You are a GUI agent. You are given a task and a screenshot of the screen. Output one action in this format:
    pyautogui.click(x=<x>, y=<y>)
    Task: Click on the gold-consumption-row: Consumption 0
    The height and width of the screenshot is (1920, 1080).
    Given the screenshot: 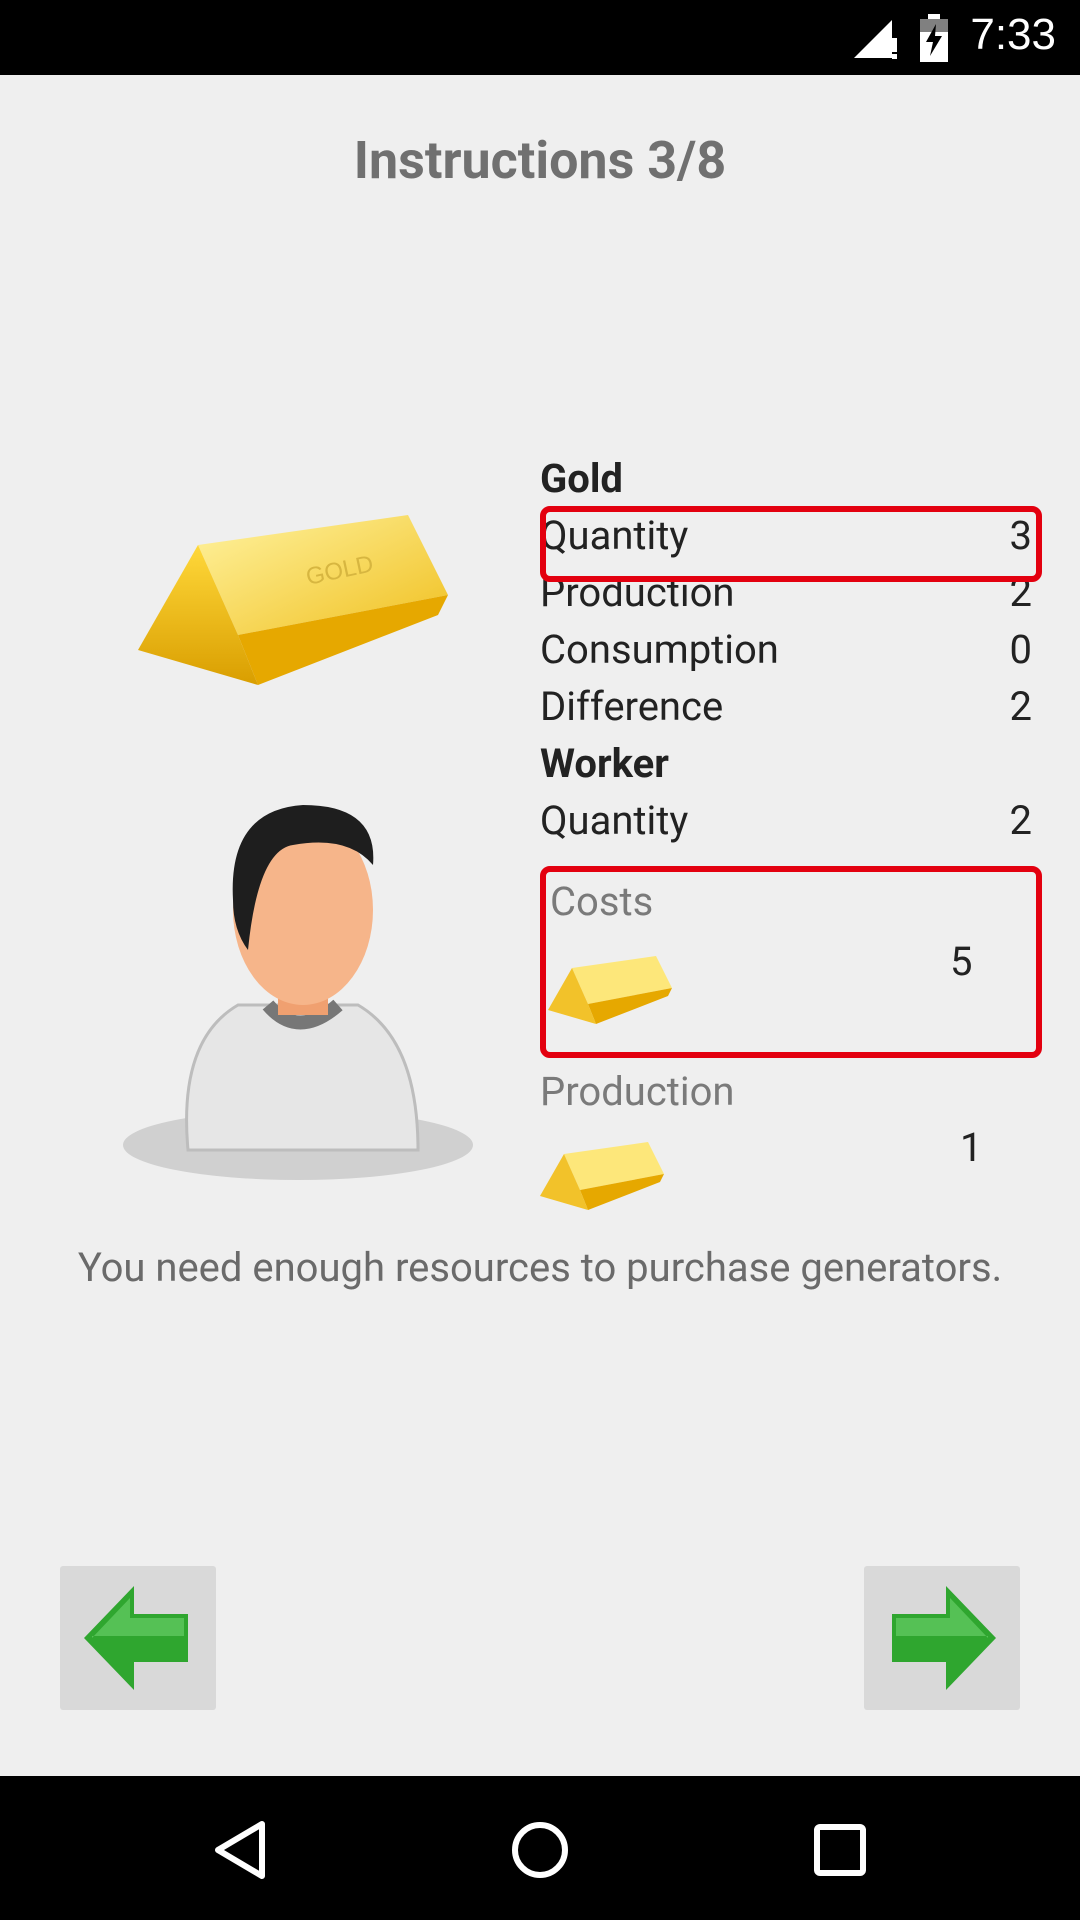 What is the action you would take?
    pyautogui.click(x=786, y=649)
    